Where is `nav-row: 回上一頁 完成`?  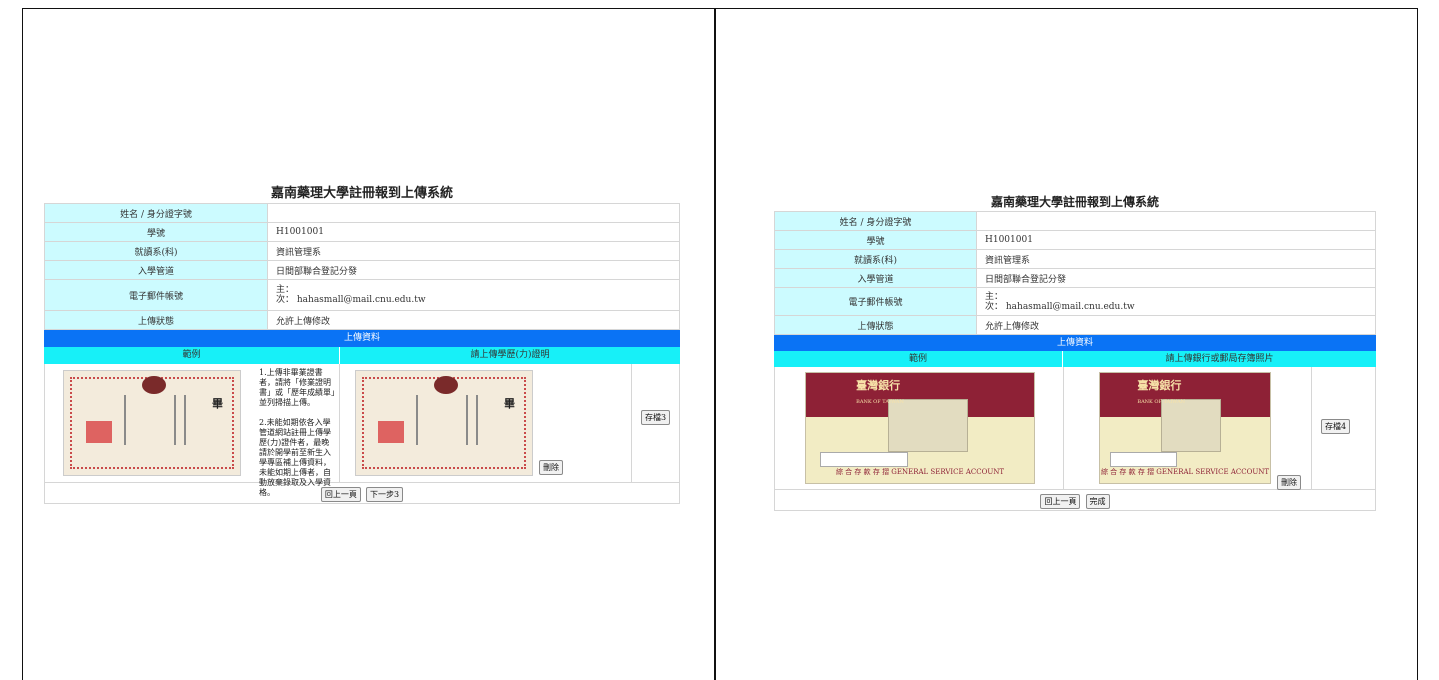 nav-row: 回上一頁 完成 is located at coordinates (1075, 500).